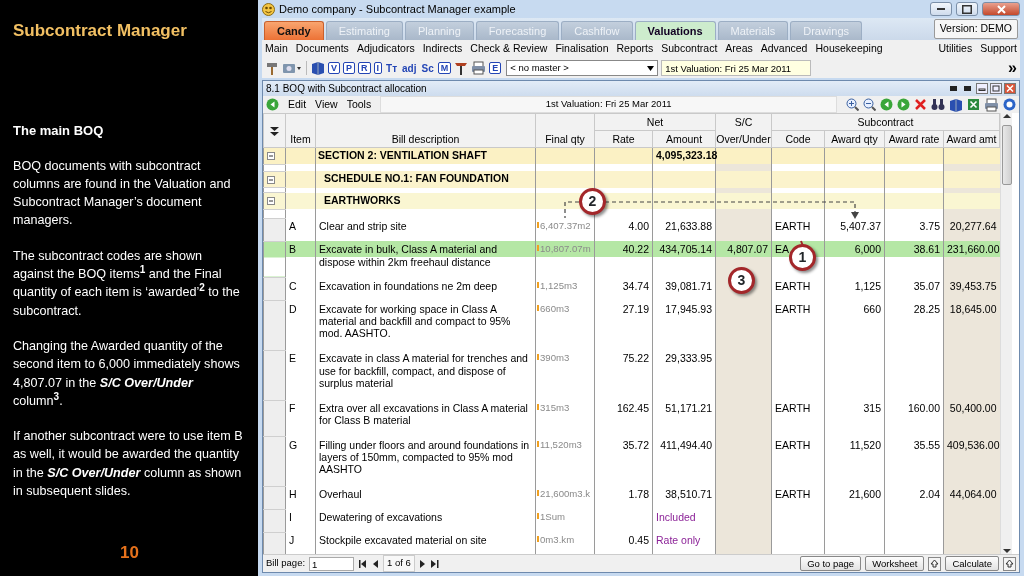 This screenshot has height=576, width=1024. Describe the element at coordinates (852, 104) in the screenshot. I see `zoom-in-icon` at that location.